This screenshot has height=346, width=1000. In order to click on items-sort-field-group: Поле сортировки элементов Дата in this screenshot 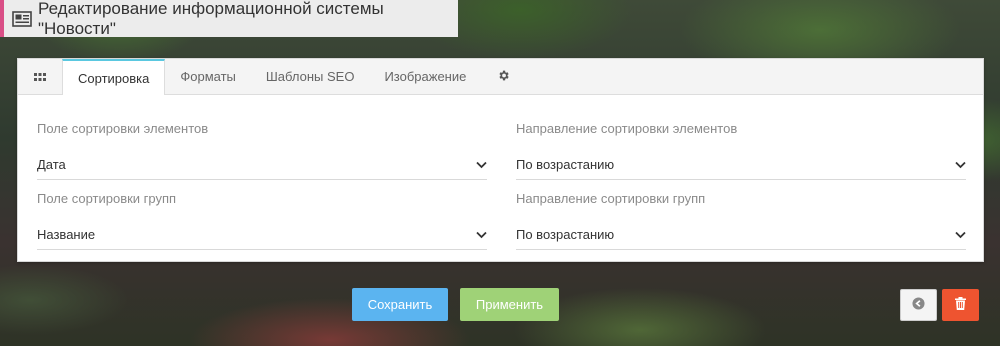, I will do `click(262, 150)`.